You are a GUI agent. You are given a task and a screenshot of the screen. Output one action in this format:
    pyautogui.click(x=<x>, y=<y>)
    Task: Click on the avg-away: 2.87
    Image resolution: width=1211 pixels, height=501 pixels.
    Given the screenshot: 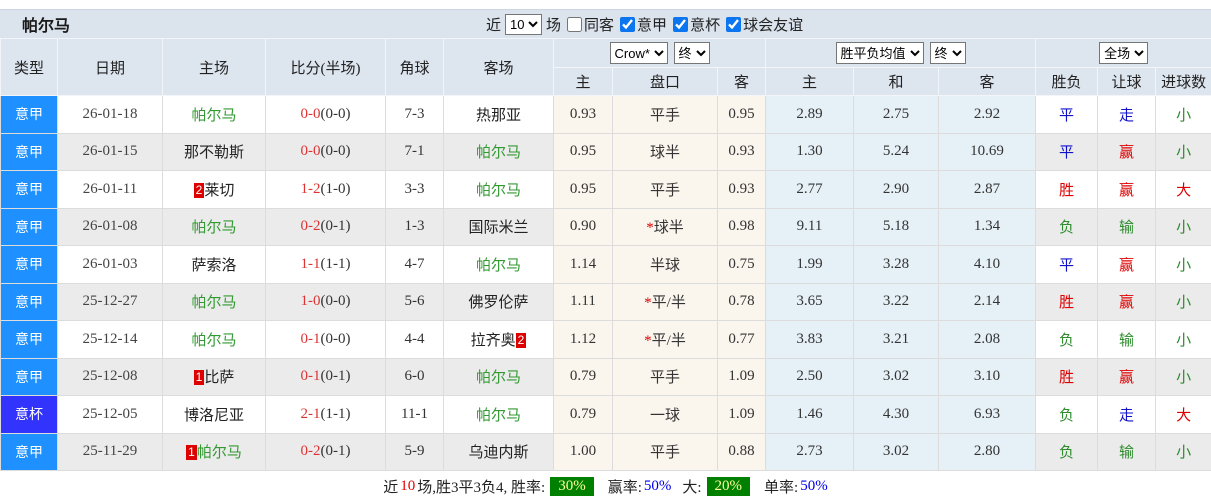 What is the action you would take?
    pyautogui.click(x=987, y=190)
    